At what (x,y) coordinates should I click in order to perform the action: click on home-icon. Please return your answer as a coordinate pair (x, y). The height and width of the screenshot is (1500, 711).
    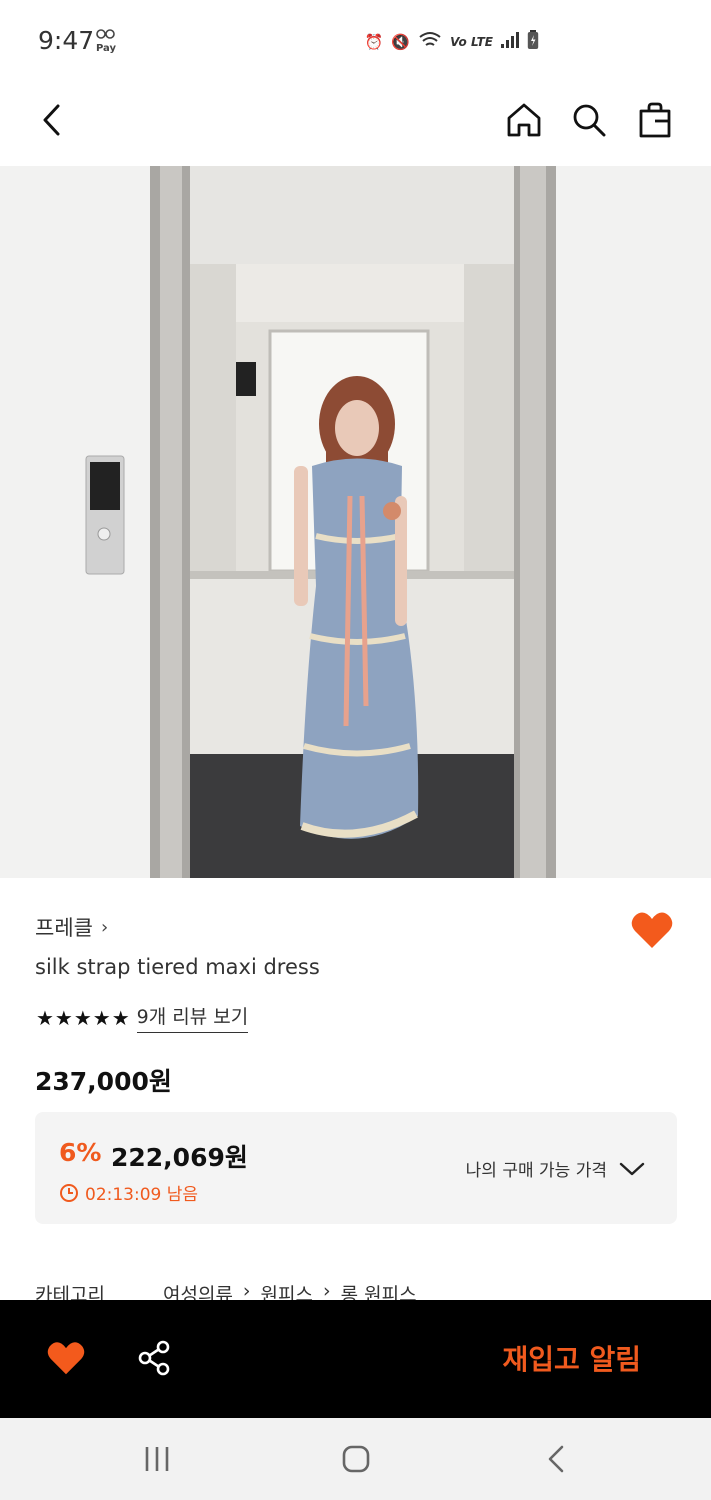
    Looking at the image, I should click on (524, 120).